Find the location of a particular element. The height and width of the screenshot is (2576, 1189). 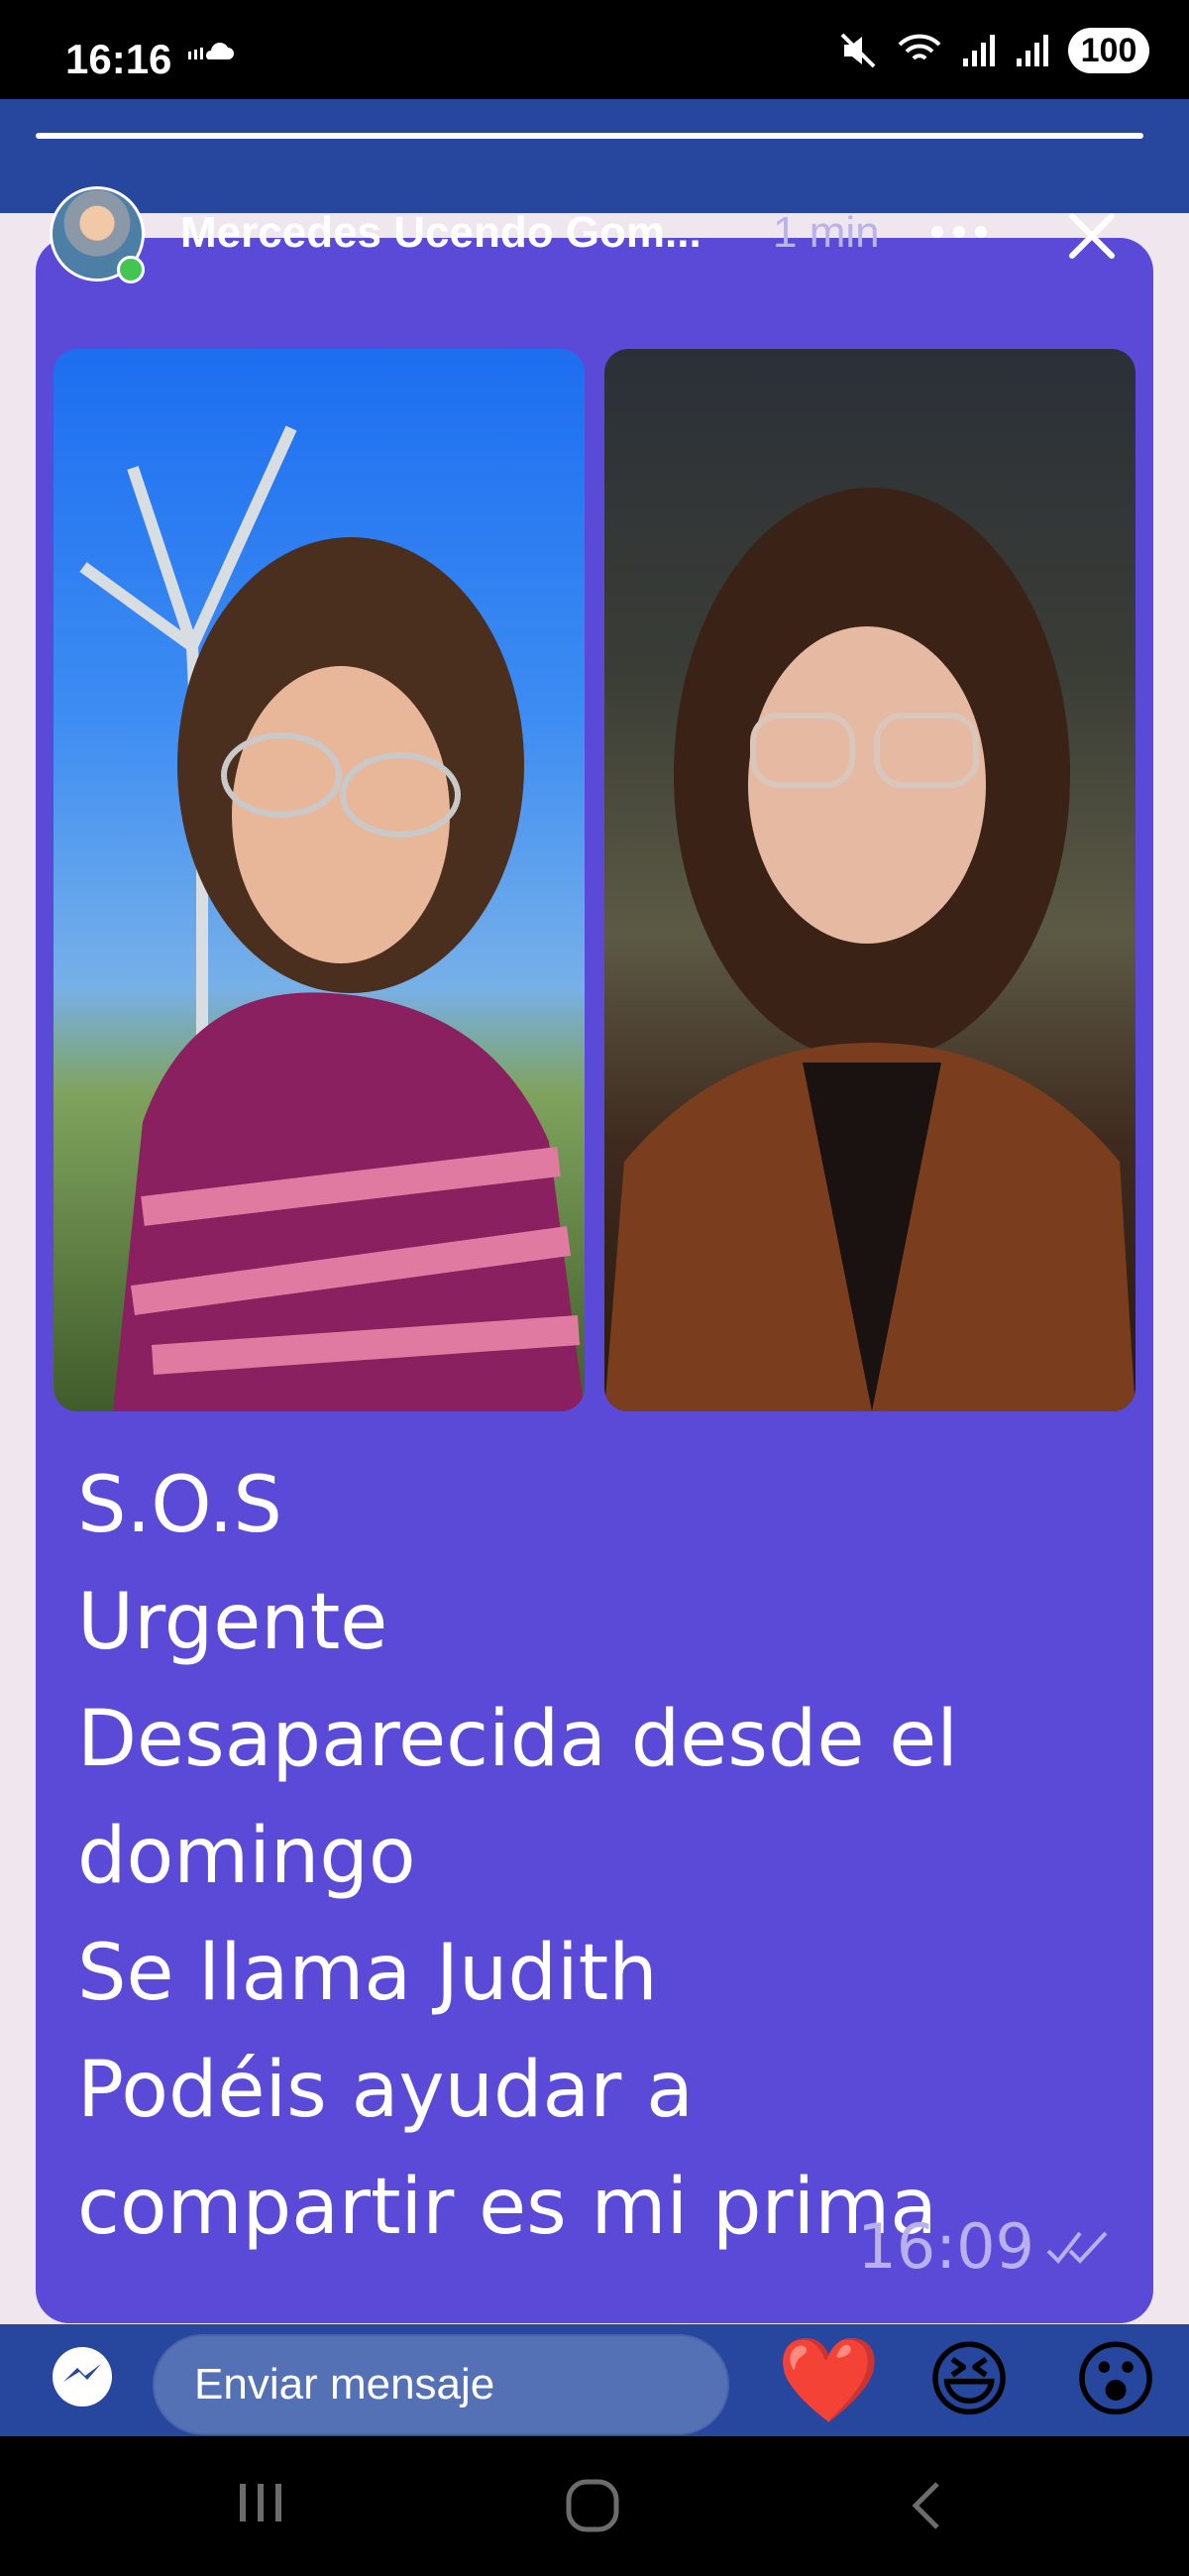

home-icon is located at coordinates (592, 2505).